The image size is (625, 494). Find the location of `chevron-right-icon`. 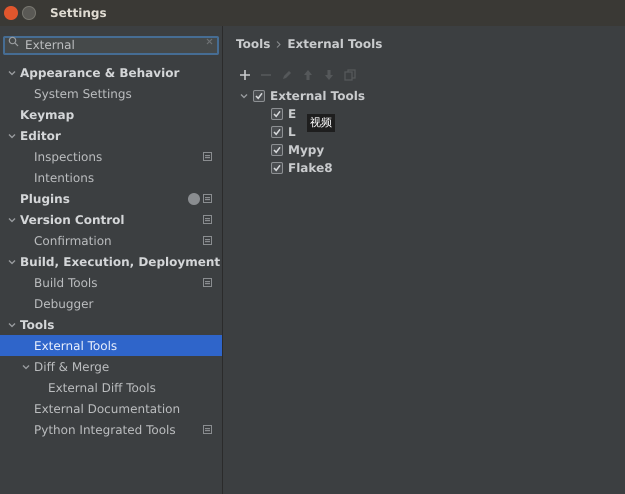

chevron-right-icon is located at coordinates (279, 44).